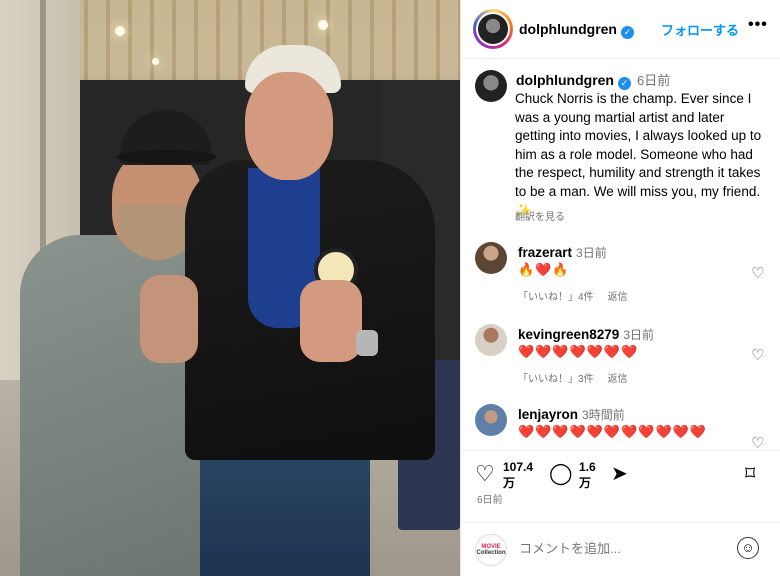 This screenshot has height=576, width=780. Describe the element at coordinates (544, 269) in the screenshot. I see `comment-text: 🔥❤️🔥` at that location.